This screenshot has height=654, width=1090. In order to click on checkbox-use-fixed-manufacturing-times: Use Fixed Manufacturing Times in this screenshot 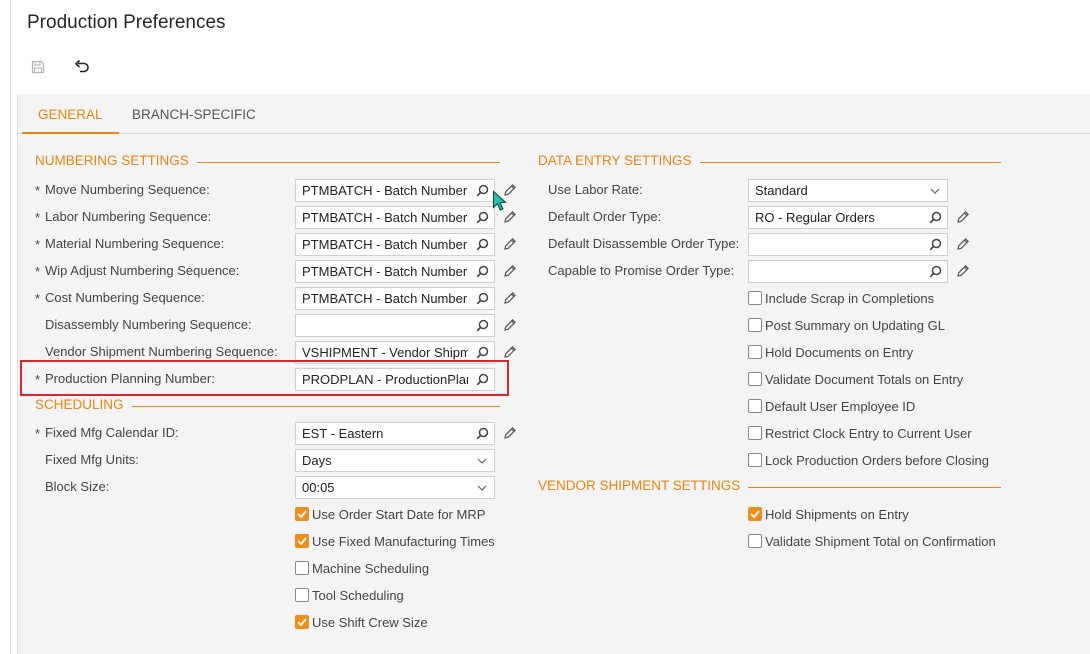, I will do `click(395, 541)`.